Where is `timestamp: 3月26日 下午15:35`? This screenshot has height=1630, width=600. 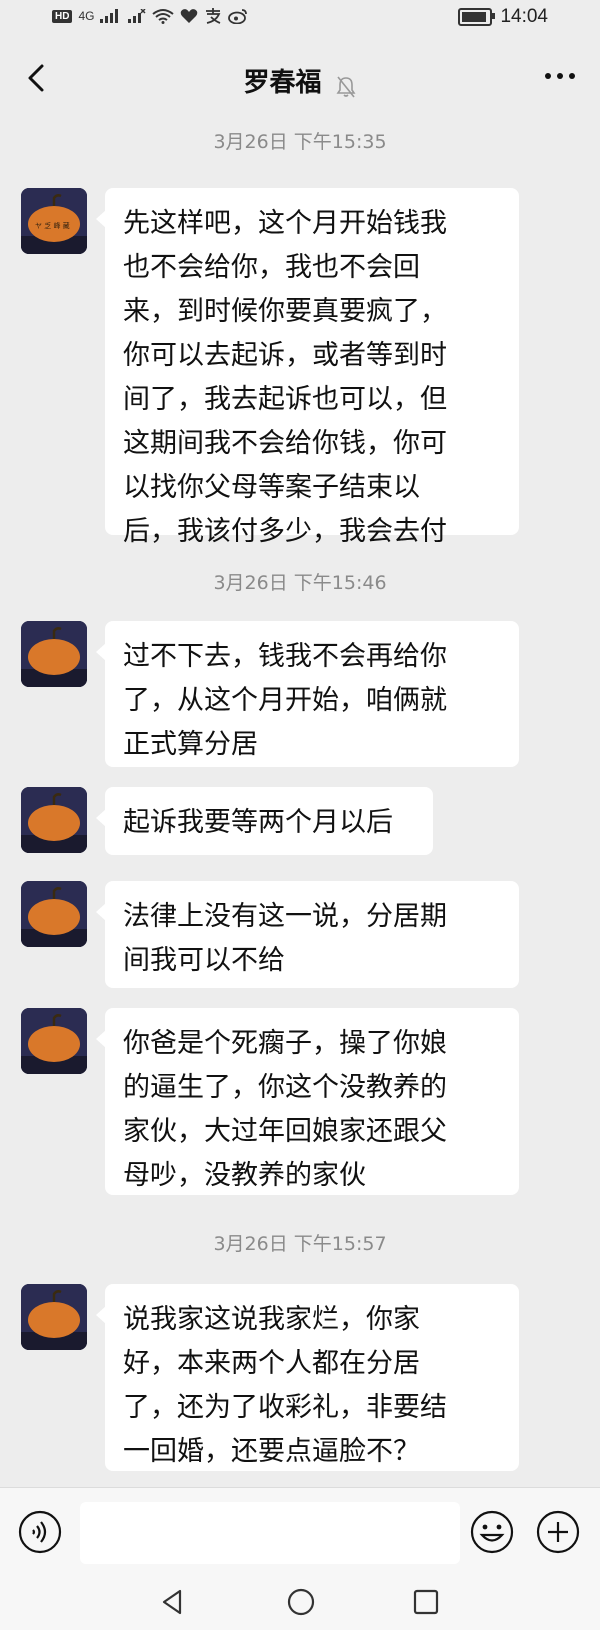
timestamp: 3月26日 下午15:35 is located at coordinates (300, 142).